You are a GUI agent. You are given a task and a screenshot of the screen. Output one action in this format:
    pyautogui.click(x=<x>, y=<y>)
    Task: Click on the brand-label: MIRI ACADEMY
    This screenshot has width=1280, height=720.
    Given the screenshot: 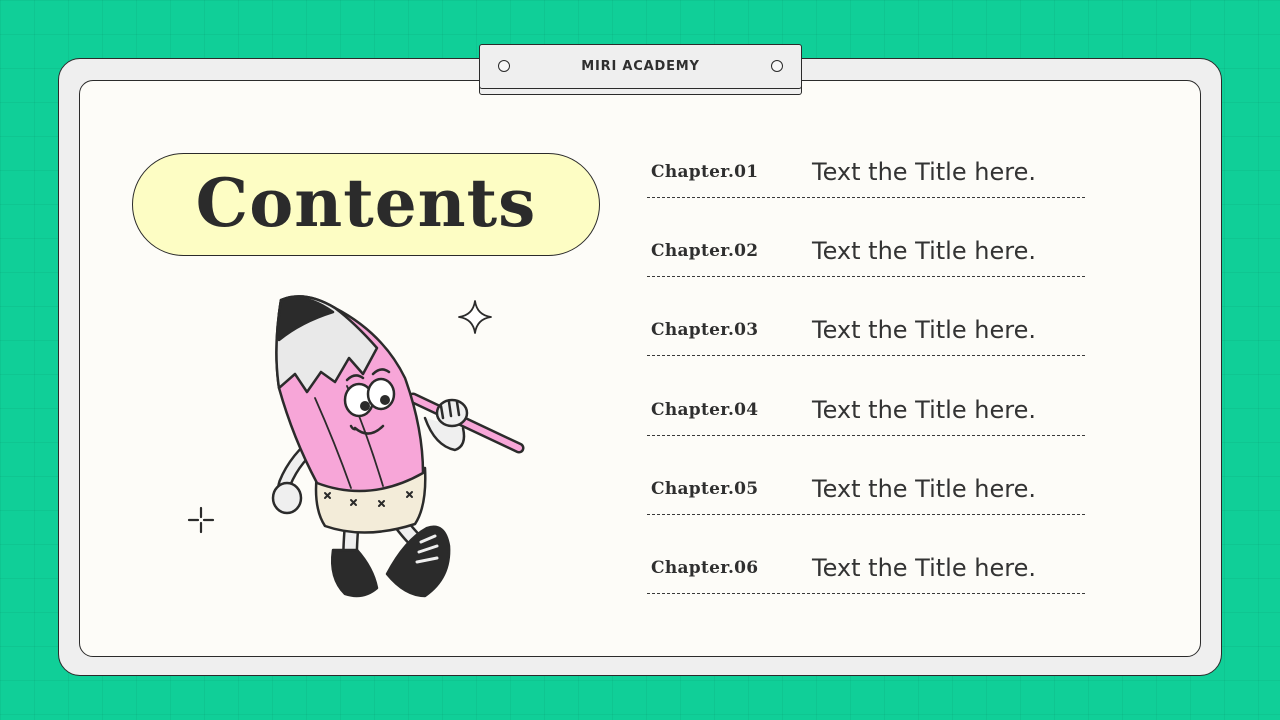 What is the action you would take?
    pyautogui.click(x=640, y=66)
    